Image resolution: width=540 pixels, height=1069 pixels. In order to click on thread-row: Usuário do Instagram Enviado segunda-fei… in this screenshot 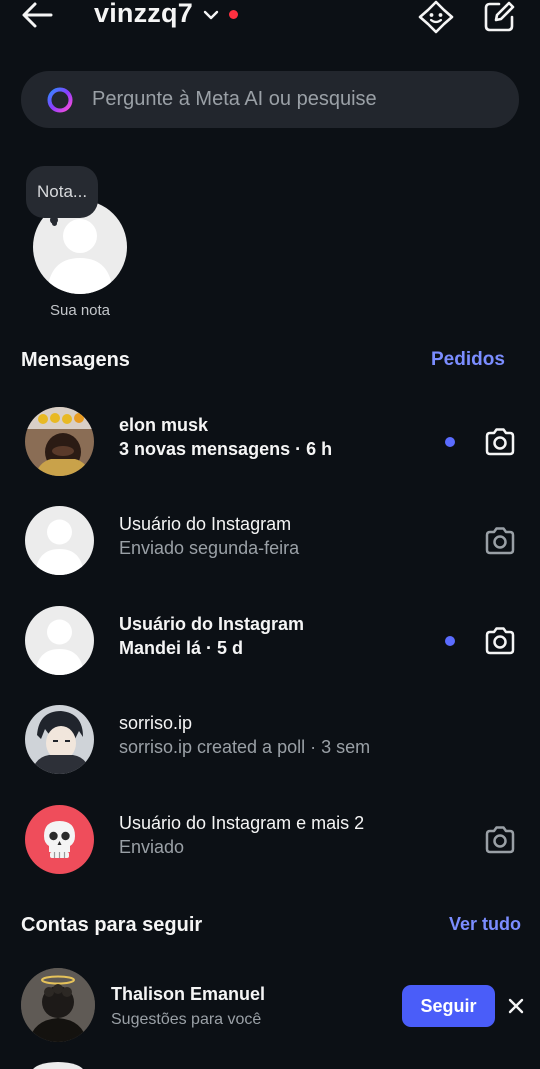, I will do `click(270, 556)`.